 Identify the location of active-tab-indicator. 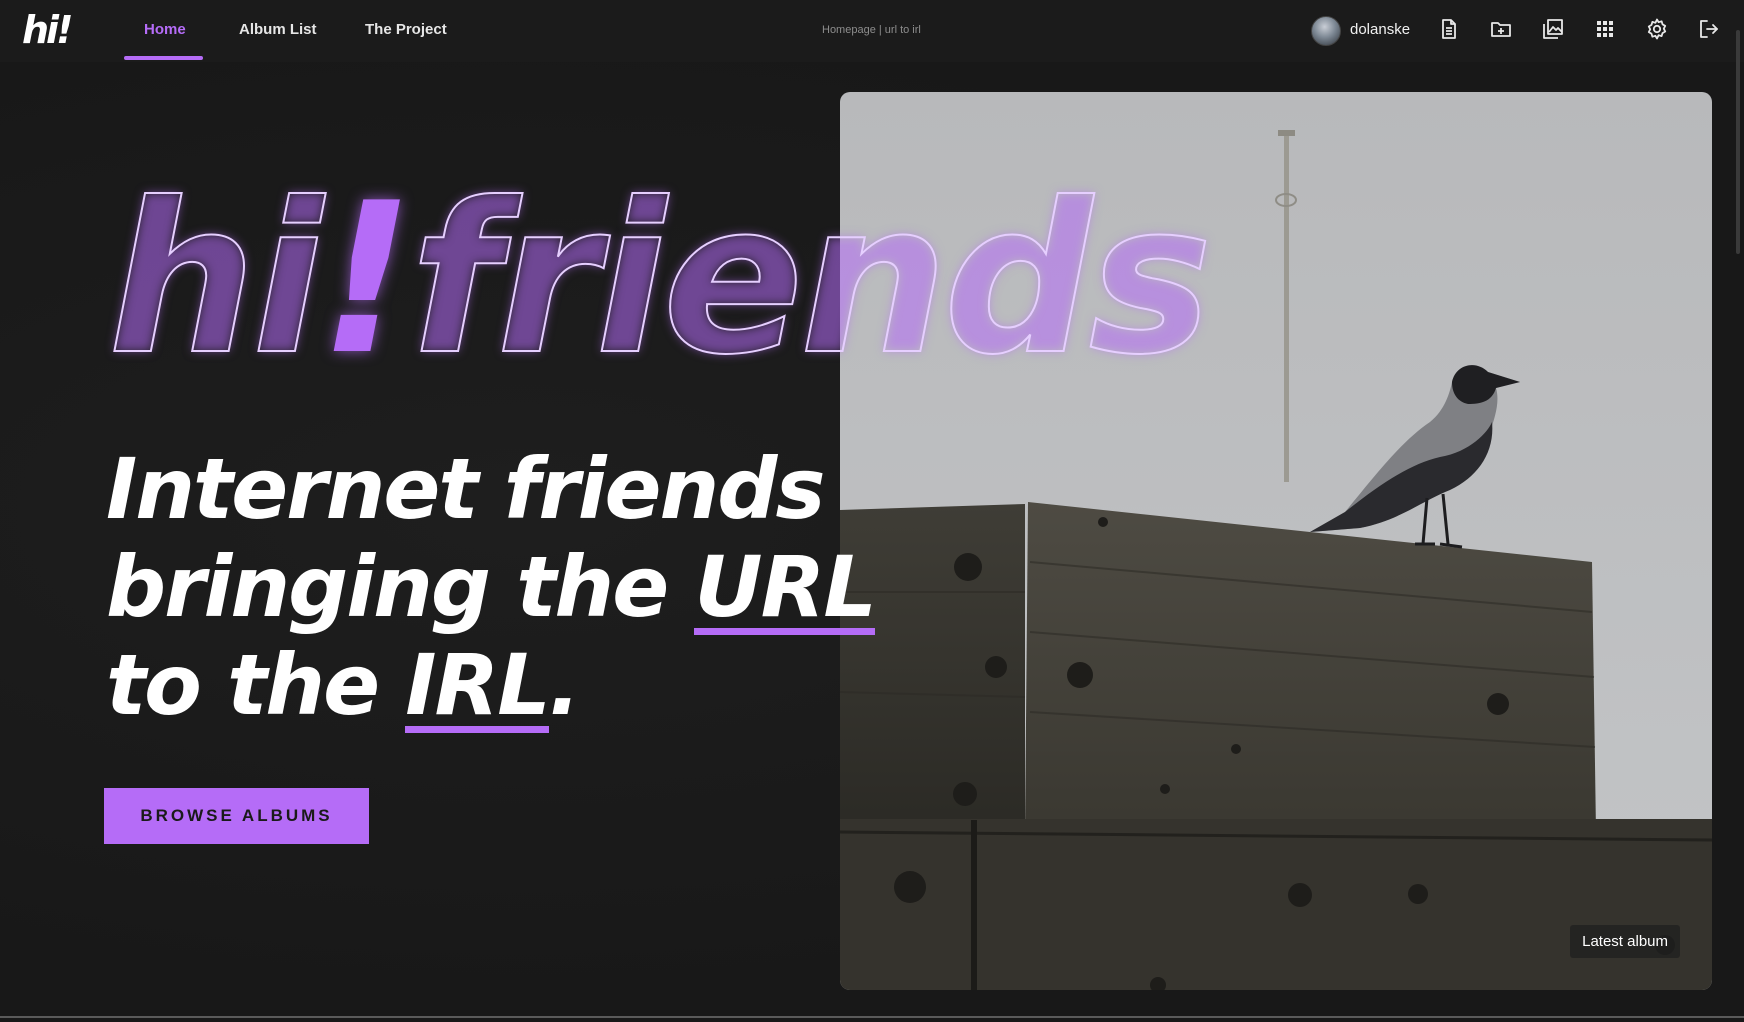
(163, 58).